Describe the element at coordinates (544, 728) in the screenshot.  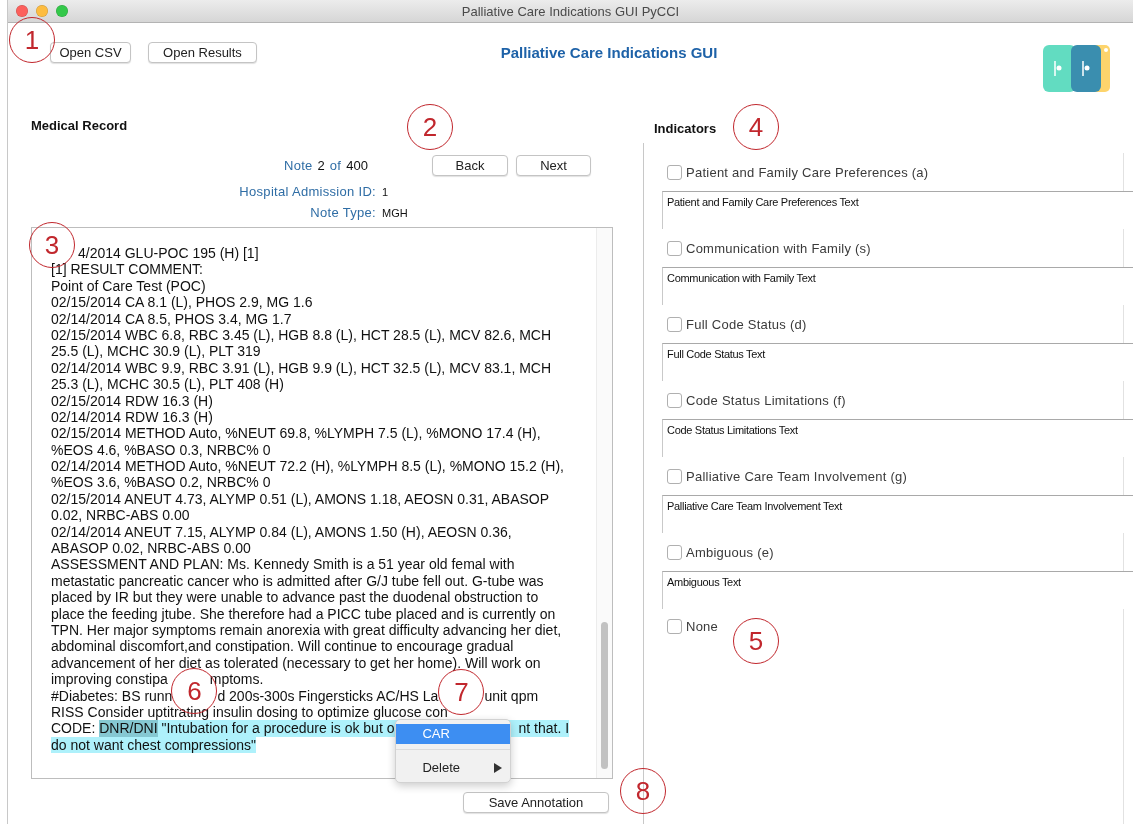
I see `highlighted-text: nt that. I` at that location.